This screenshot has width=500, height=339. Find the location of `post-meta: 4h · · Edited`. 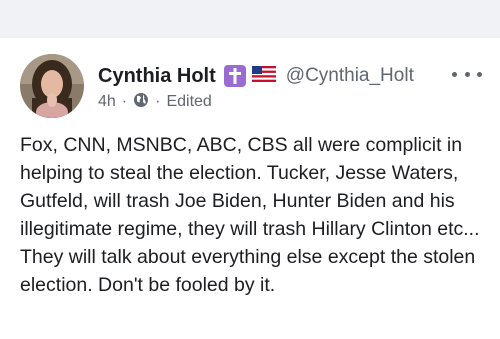

post-meta: 4h · · Edited is located at coordinates (155, 102).